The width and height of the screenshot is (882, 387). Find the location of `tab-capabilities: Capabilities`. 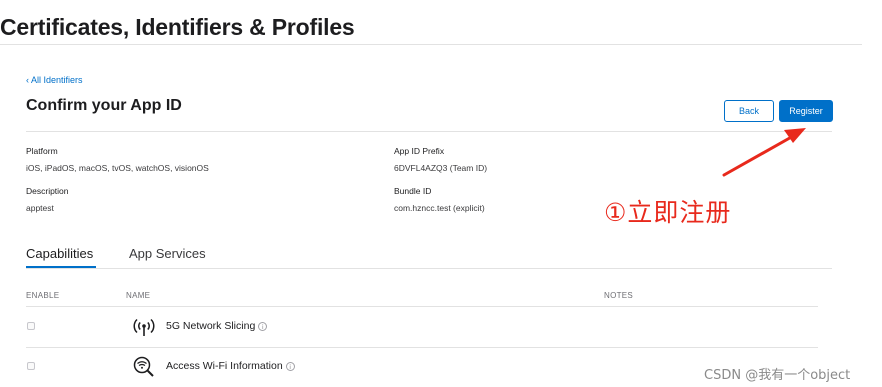

tab-capabilities: Capabilities is located at coordinates (59, 253).